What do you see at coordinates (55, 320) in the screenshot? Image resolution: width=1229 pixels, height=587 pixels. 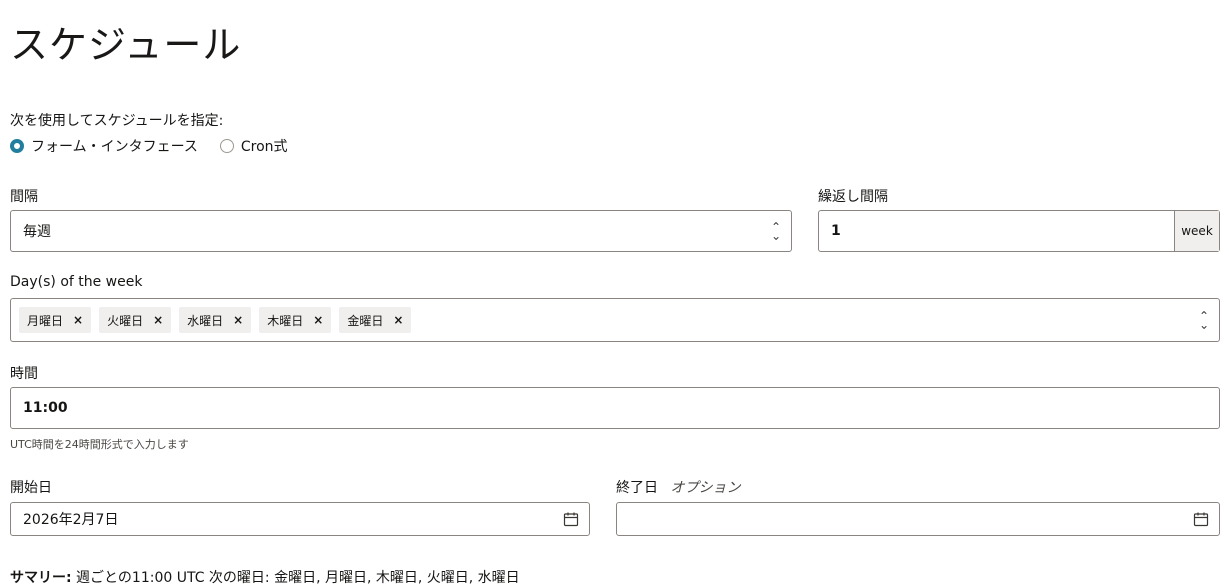 I see `day-chip-monday: 月曜日 ×` at bounding box center [55, 320].